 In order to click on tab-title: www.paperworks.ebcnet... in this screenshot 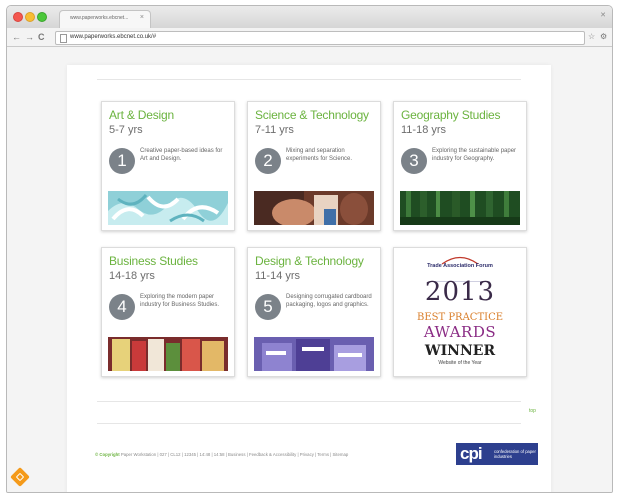, I will do `click(99, 18)`.